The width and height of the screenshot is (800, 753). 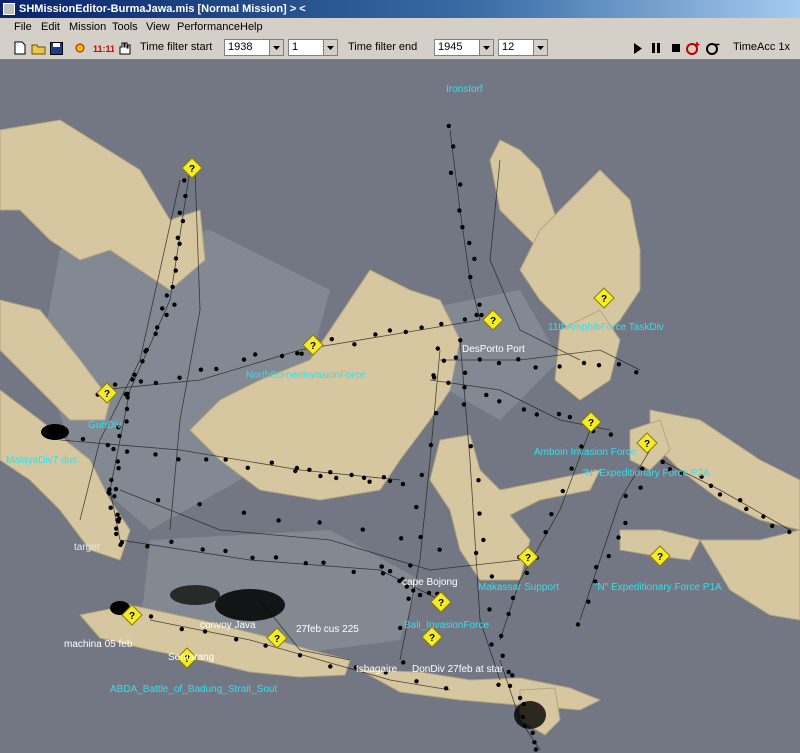 I want to click on time-filter-end-label: Time filter end, so click(x=383, y=47).